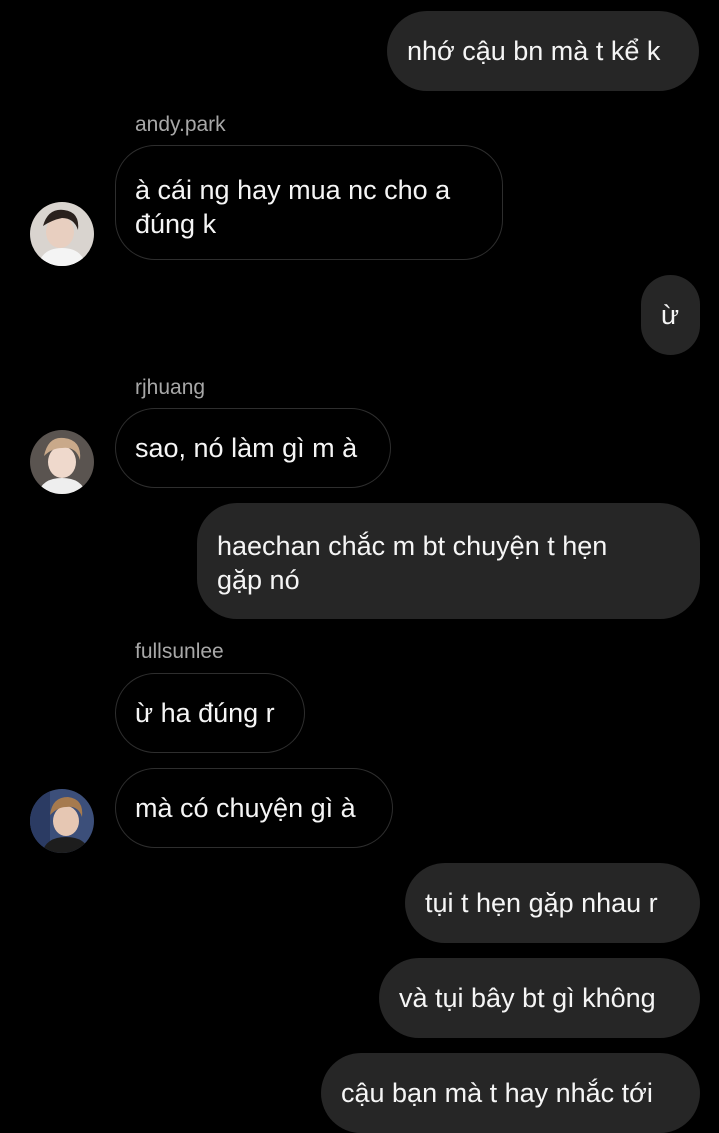  Describe the element at coordinates (170, 387) in the screenshot. I see `sender-name: rjhuang` at that location.